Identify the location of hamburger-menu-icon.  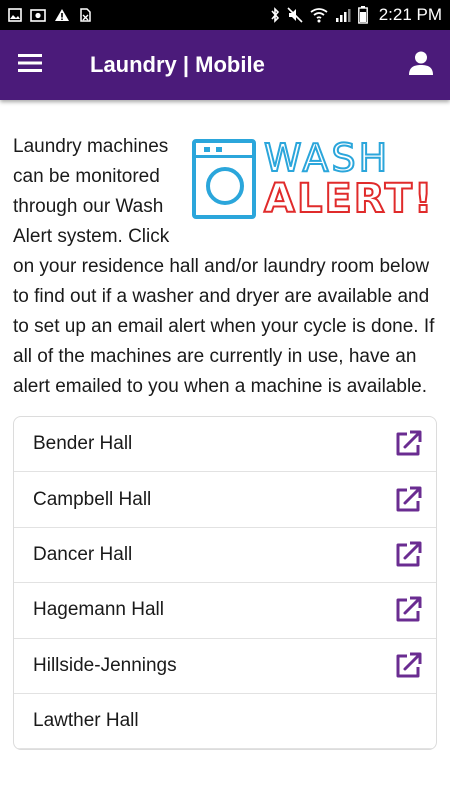
(30, 65).